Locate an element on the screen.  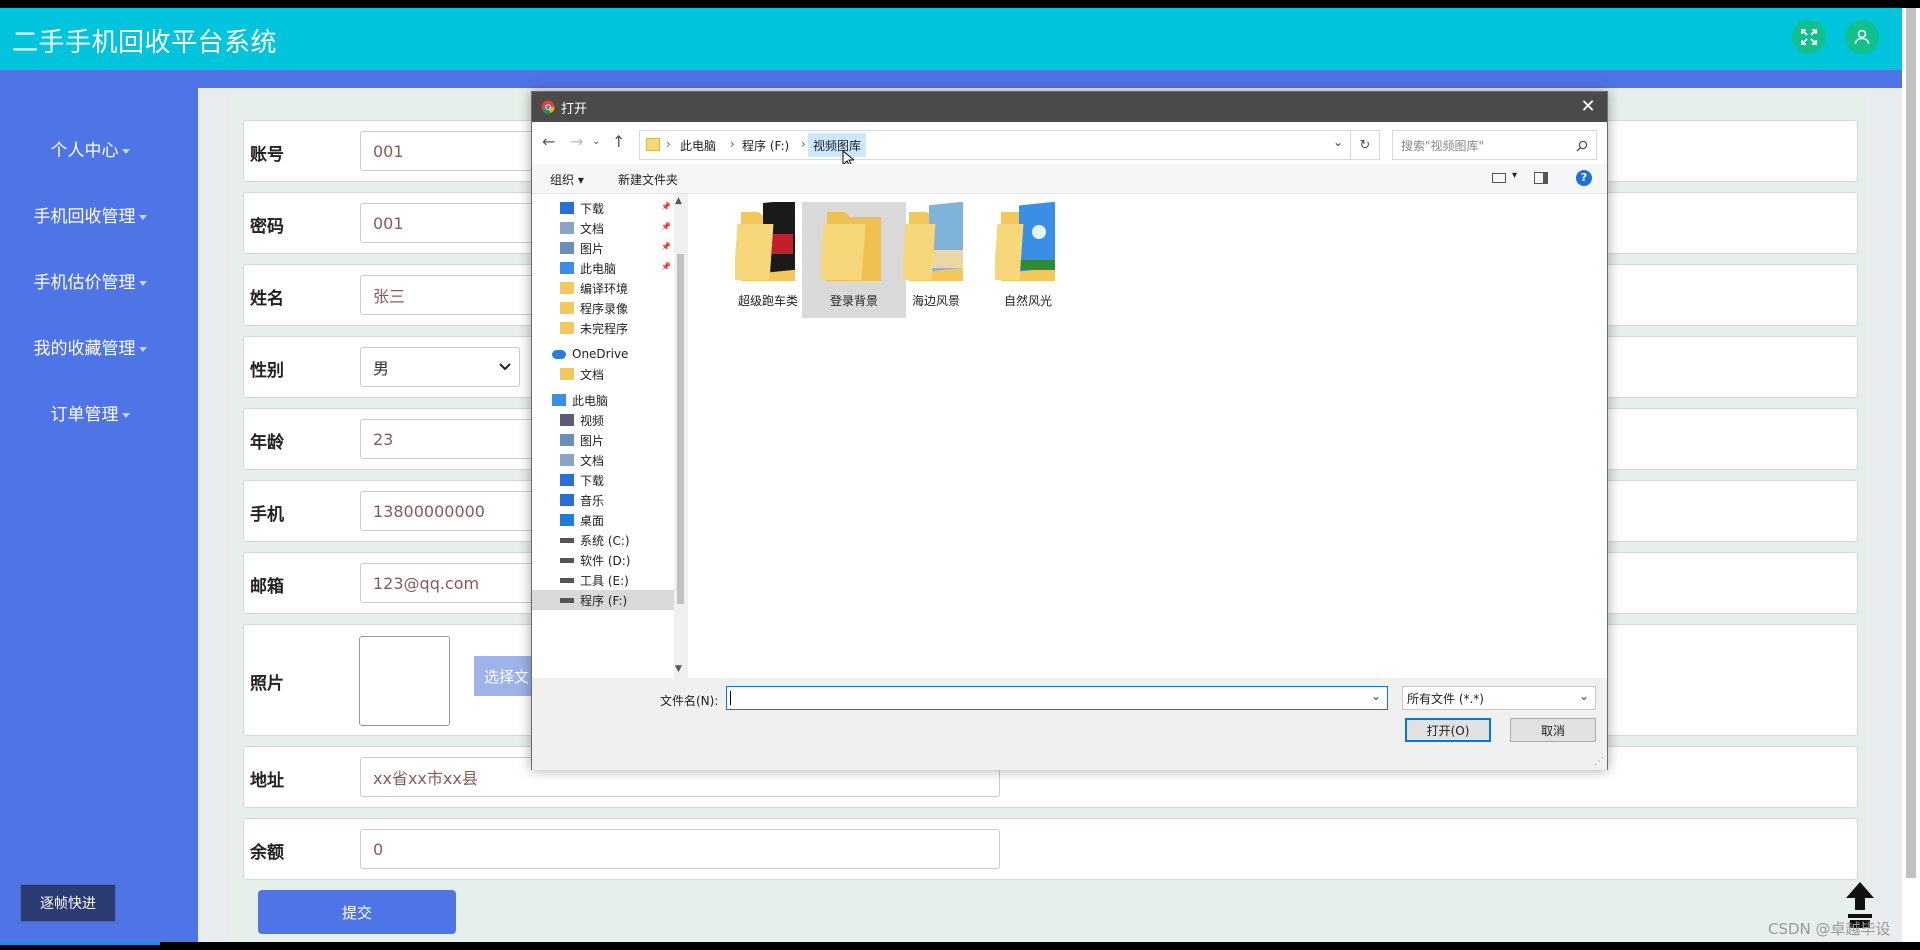
refresh-icon: ↻ is located at coordinates (1365, 145).